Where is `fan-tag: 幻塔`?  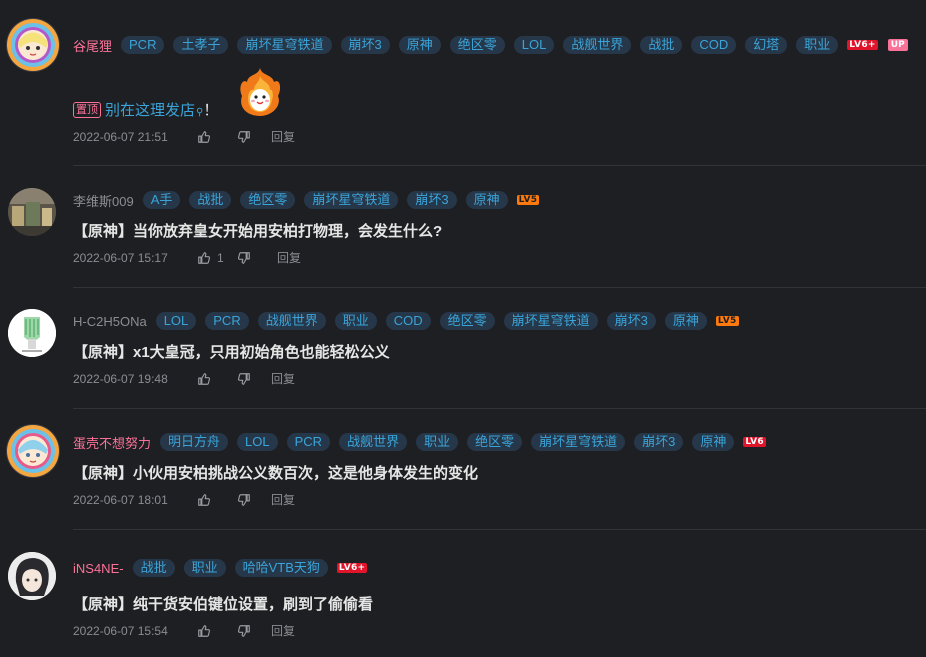 fan-tag: 幻塔 is located at coordinates (766, 45).